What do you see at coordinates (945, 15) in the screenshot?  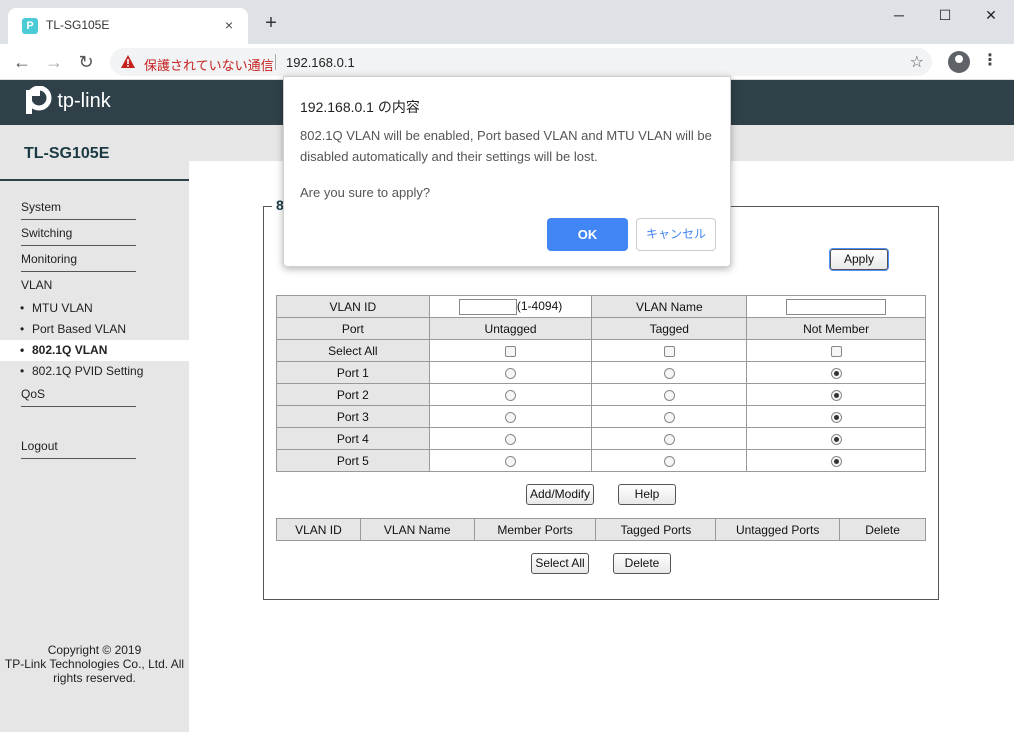 I see `maximize-icon: ☐` at bounding box center [945, 15].